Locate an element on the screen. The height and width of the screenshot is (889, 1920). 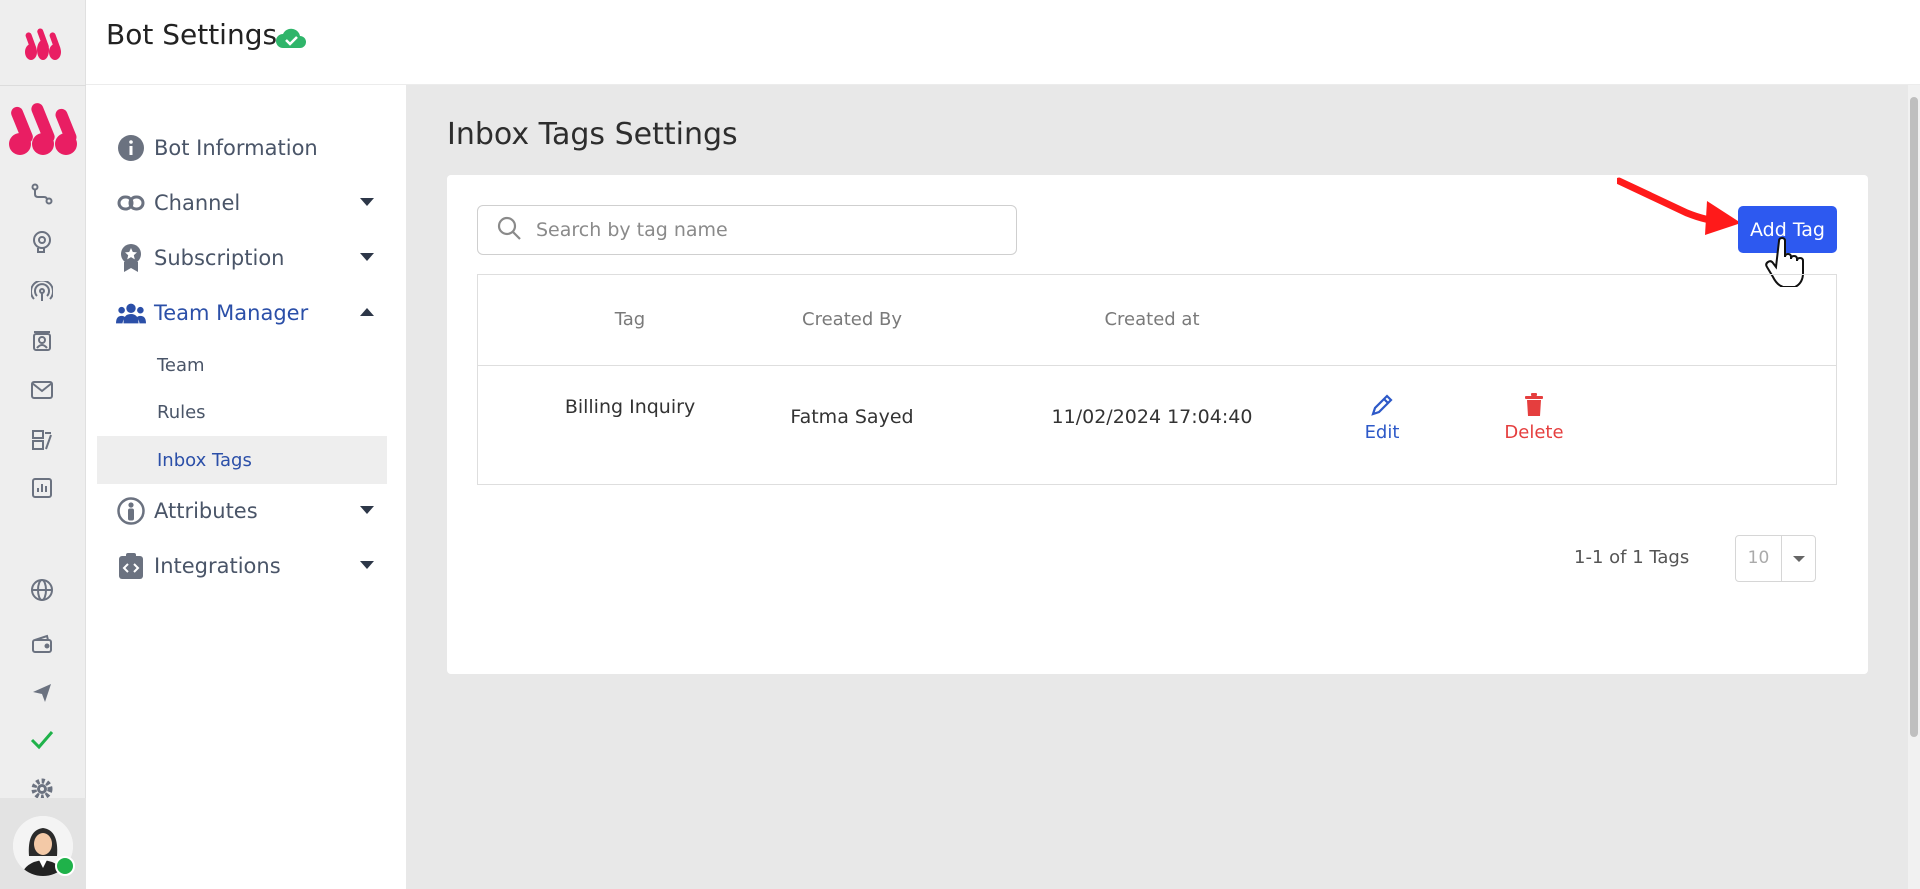
page-header-title: Bot Settings is located at coordinates (192, 34).